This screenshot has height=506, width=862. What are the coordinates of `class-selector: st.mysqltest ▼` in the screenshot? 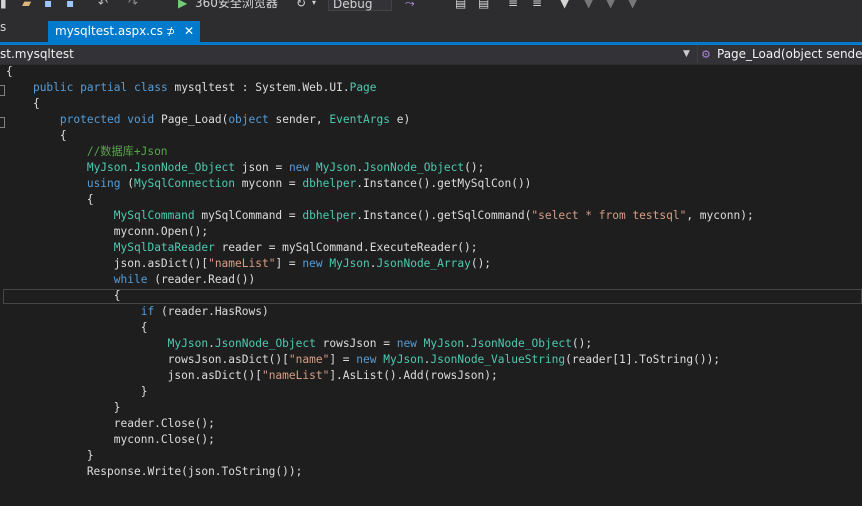 It's located at (348, 54).